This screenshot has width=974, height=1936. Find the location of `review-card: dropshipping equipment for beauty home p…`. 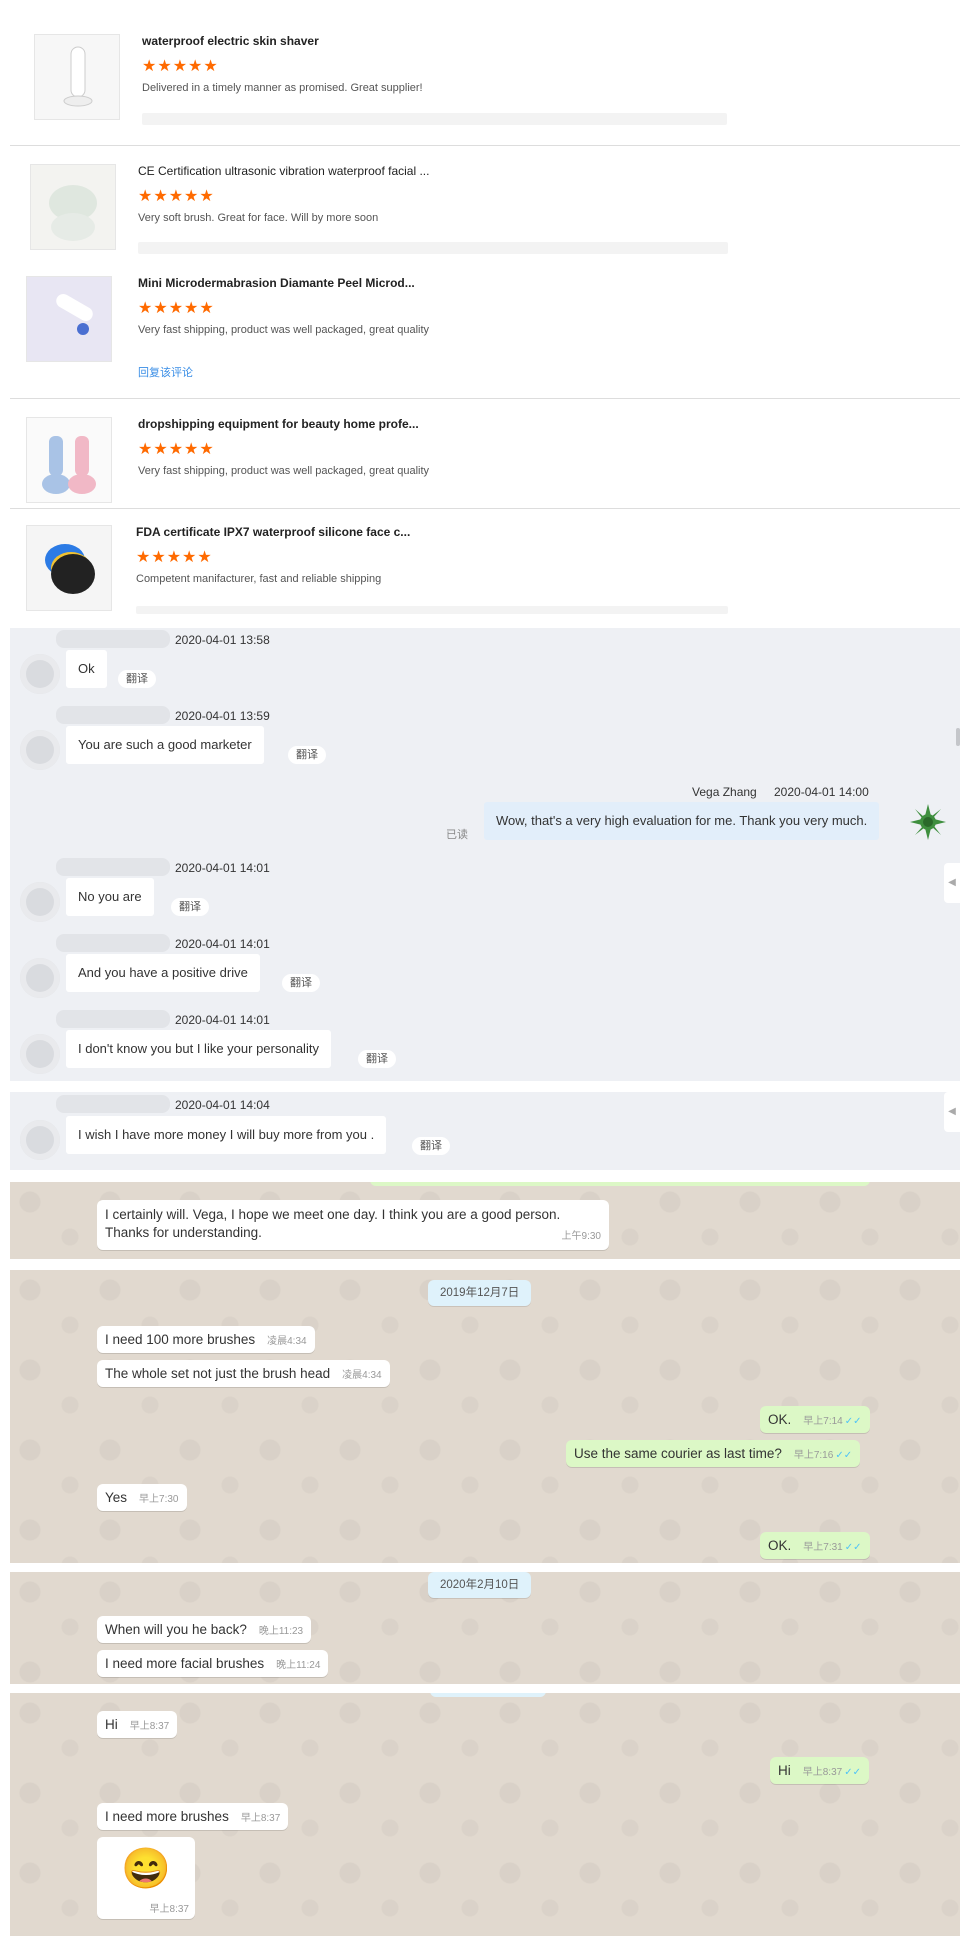

review-card: dropshipping equipment for beauty home p… is located at coordinates (485, 455).